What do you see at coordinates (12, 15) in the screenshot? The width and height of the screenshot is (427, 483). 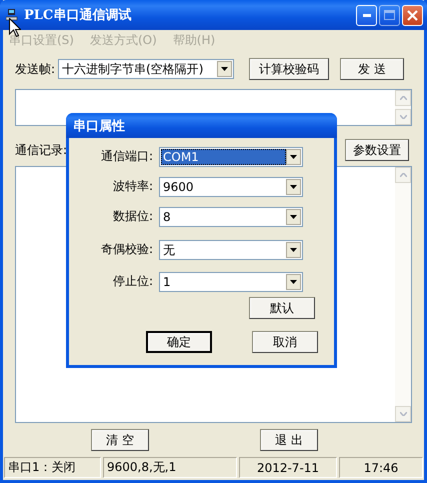 I see `computer-icon` at bounding box center [12, 15].